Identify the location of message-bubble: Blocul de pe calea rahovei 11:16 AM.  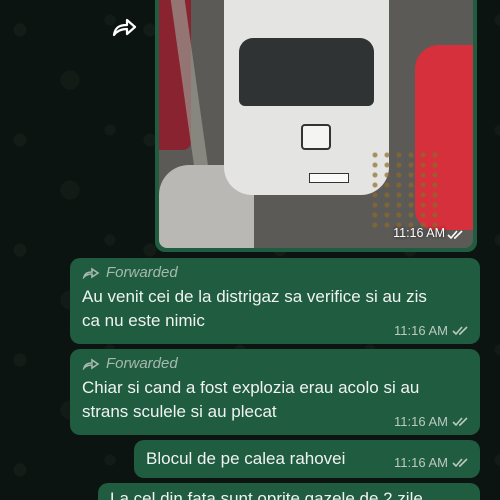
(307, 459).